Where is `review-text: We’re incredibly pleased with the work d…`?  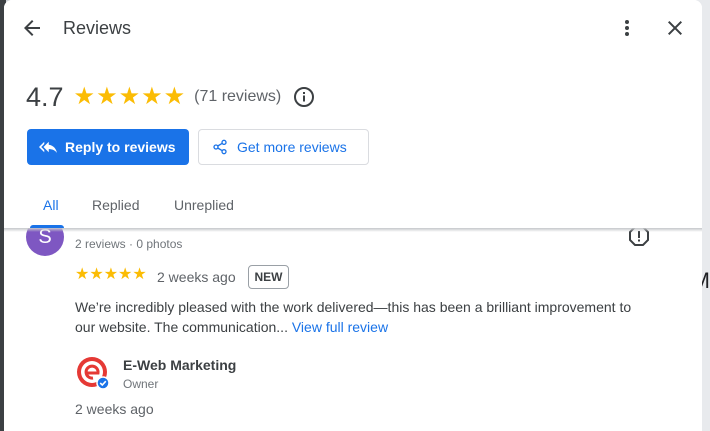 review-text: We’re incredibly pleased with the work d… is located at coordinates (365, 317).